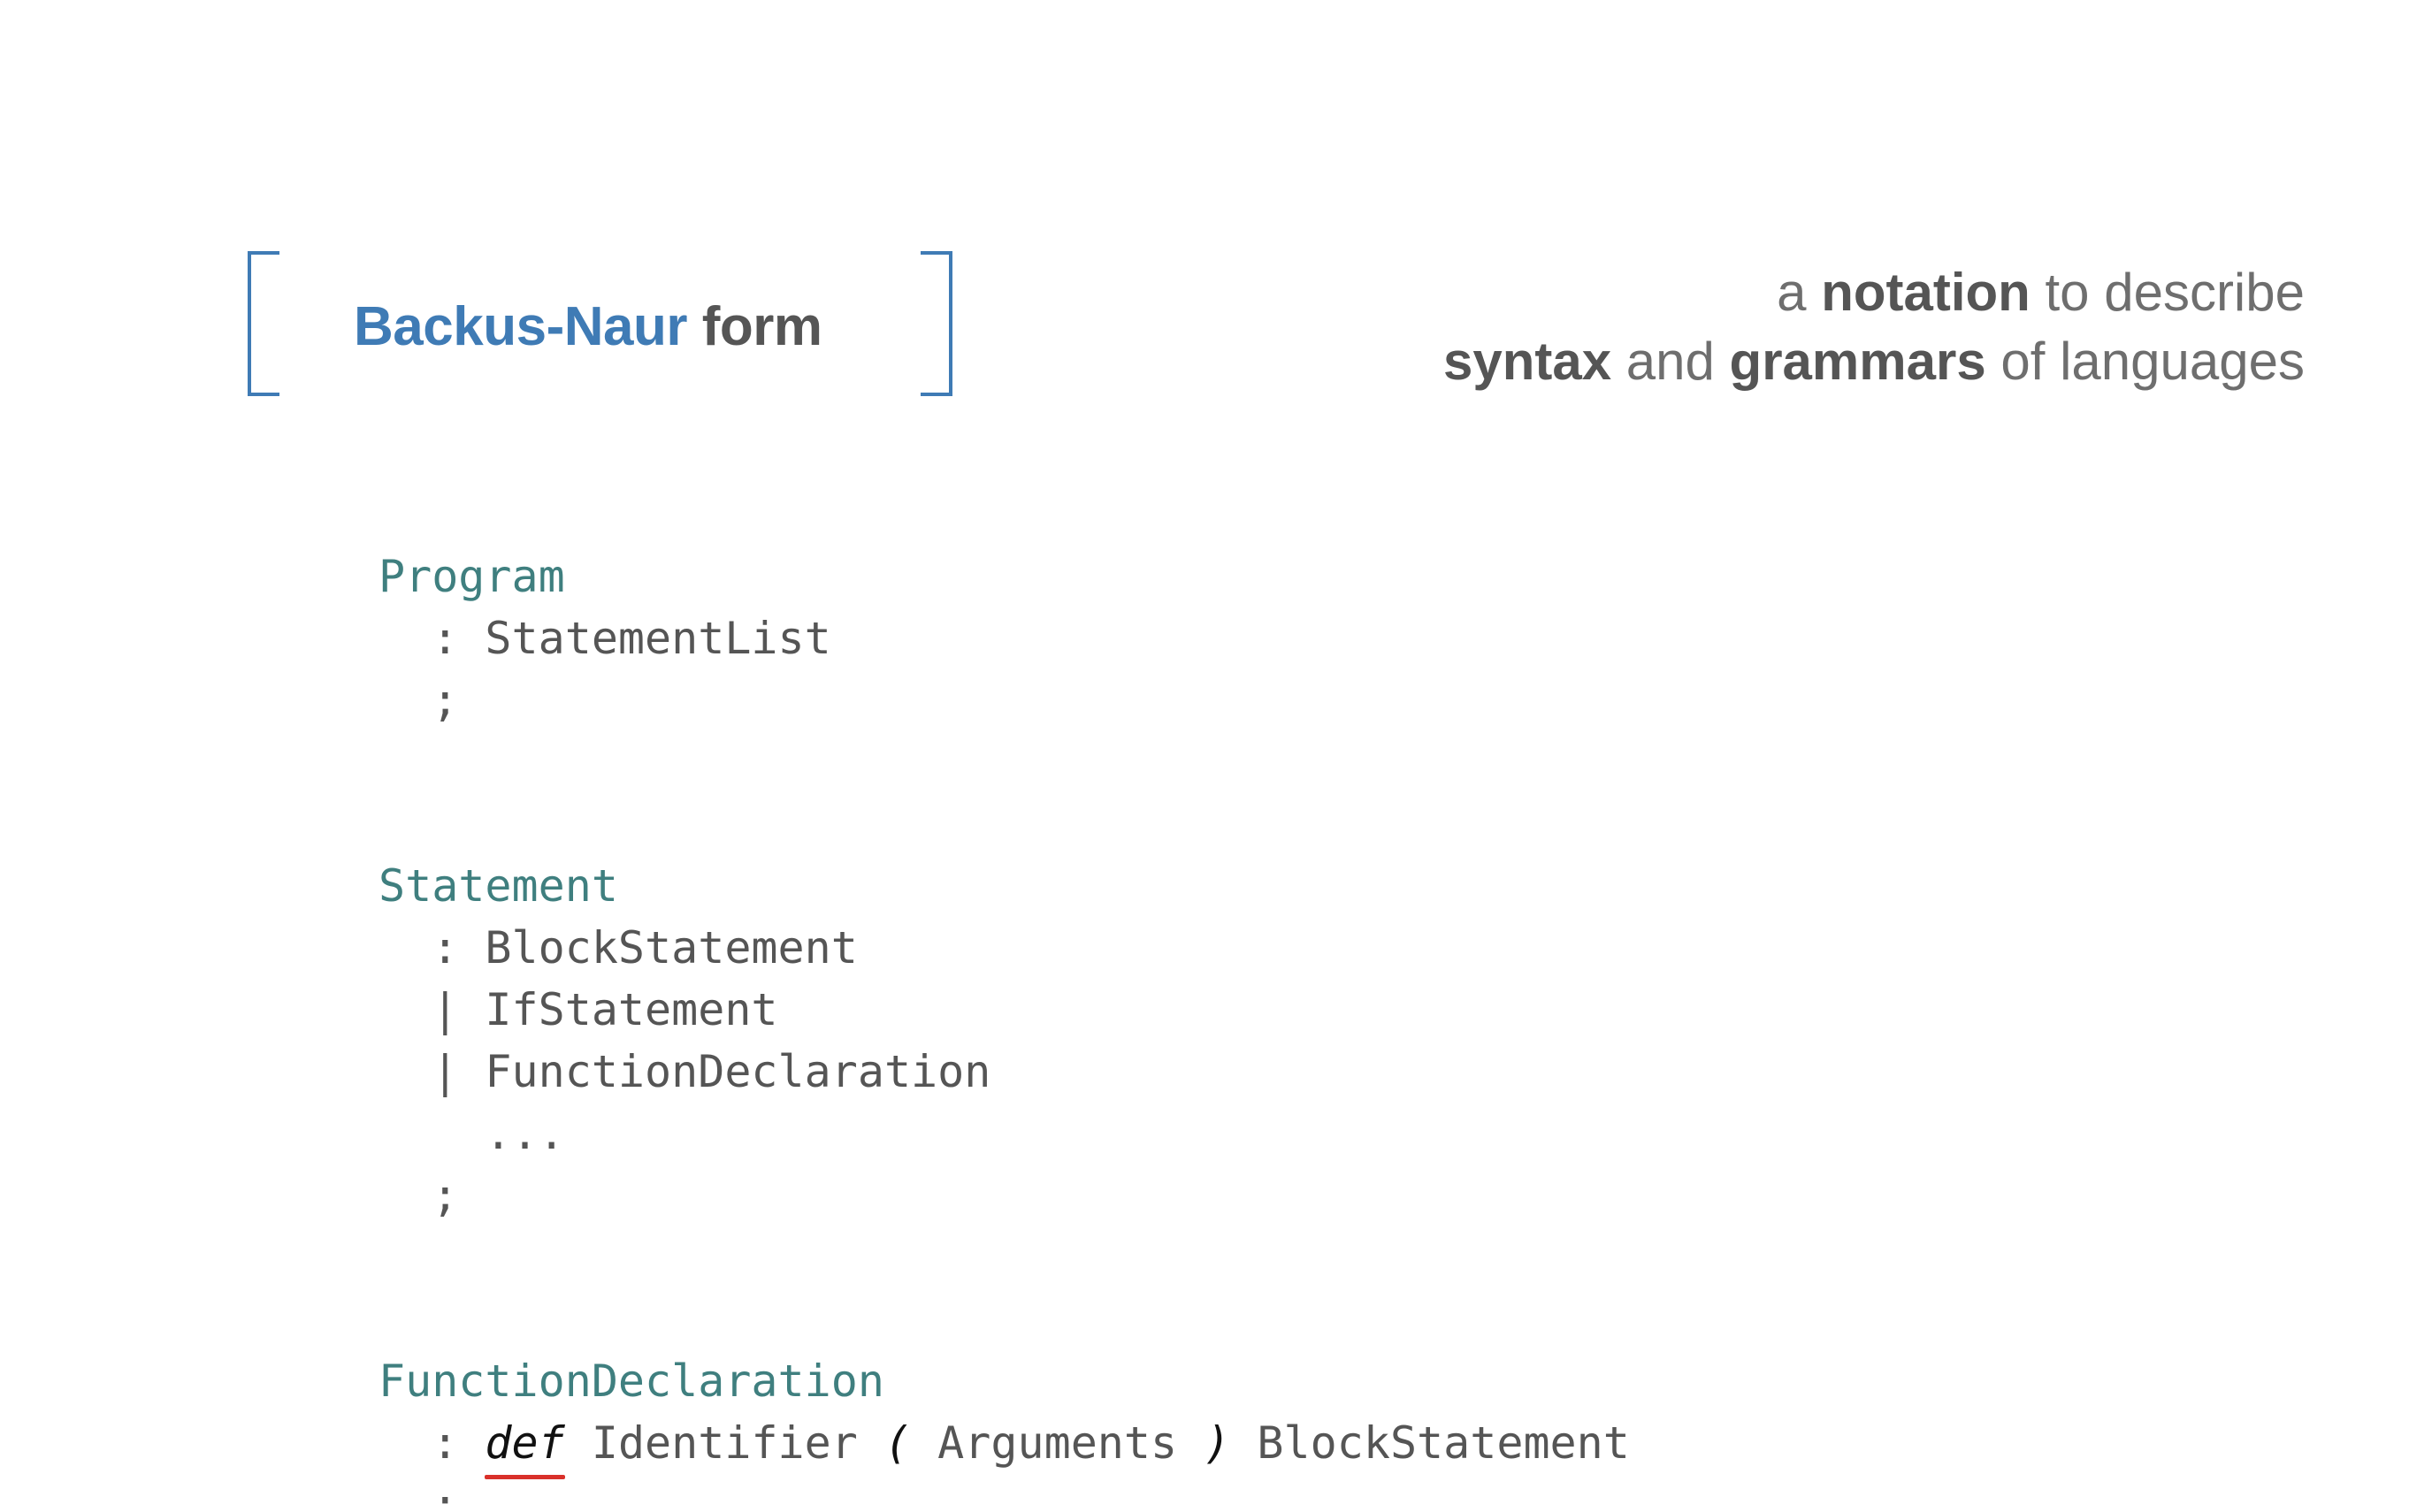  I want to click on arguments-token: Arguments, so click(1057, 1443).